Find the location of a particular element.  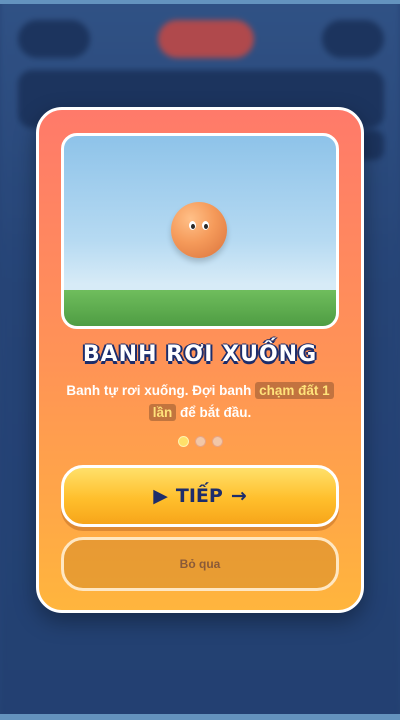

play-icon: ▶ is located at coordinates (160, 496).